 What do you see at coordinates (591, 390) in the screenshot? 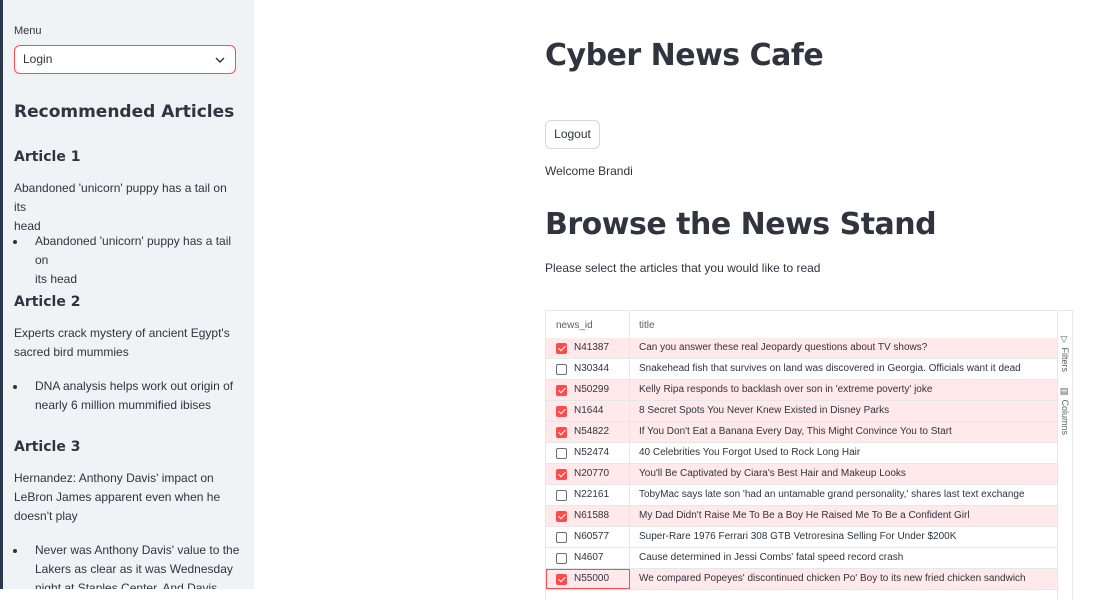
I see `news-id-cell: N50299` at bounding box center [591, 390].